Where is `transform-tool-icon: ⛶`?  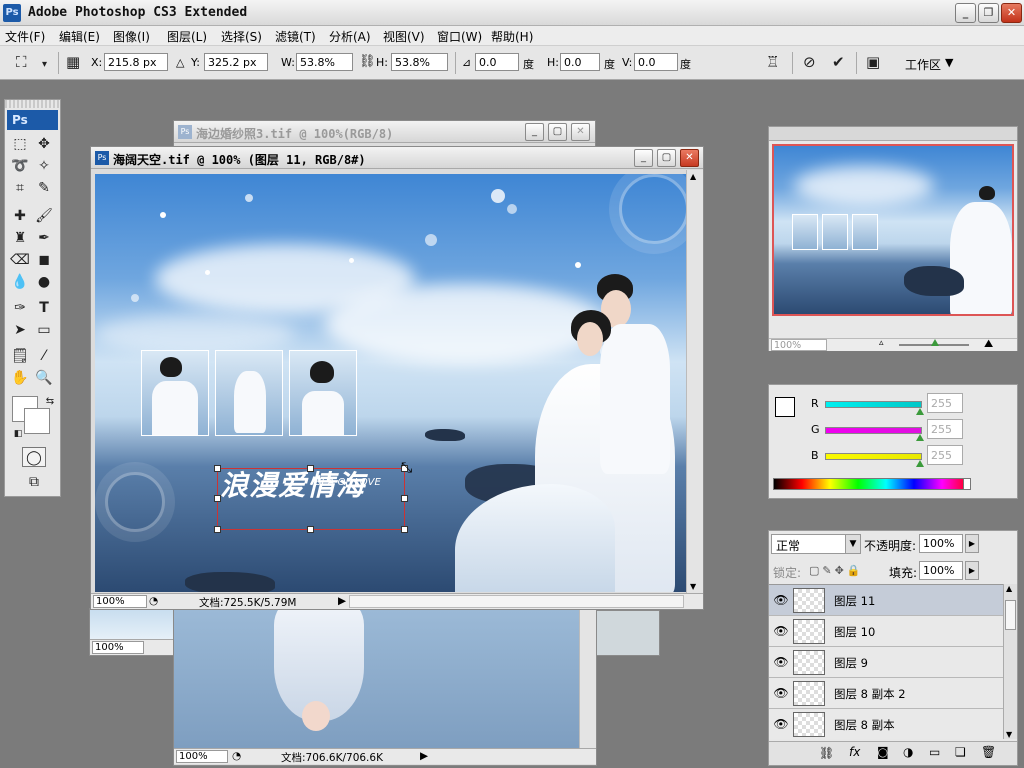 transform-tool-icon: ⛶ is located at coordinates (21, 62).